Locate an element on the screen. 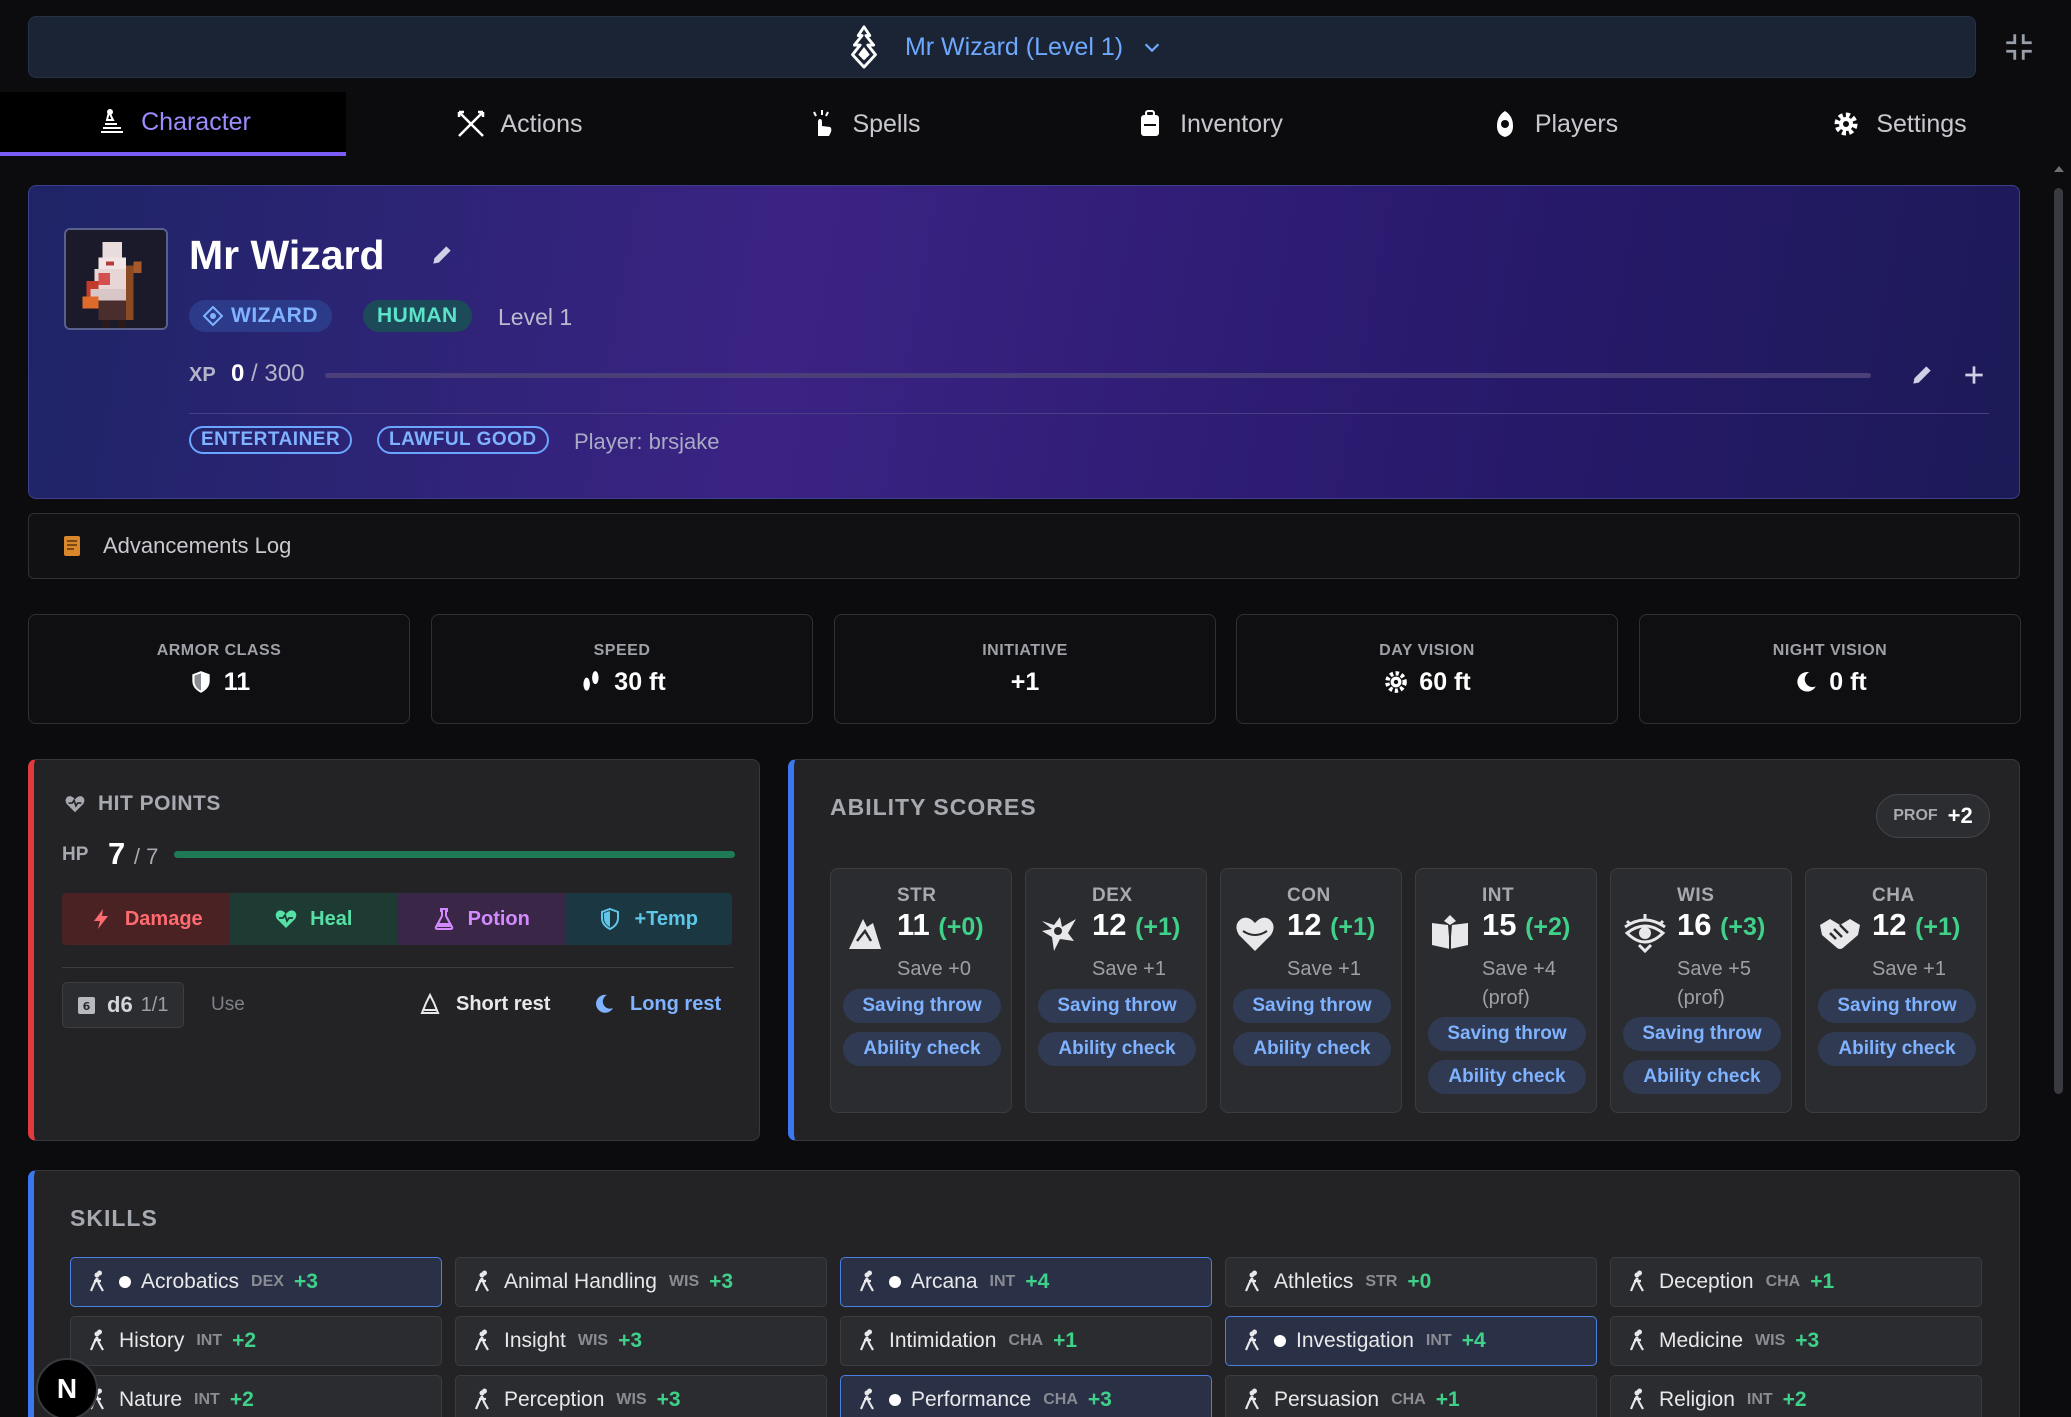 This screenshot has width=2071, height=1417. damage-button: Damage is located at coordinates (146, 919).